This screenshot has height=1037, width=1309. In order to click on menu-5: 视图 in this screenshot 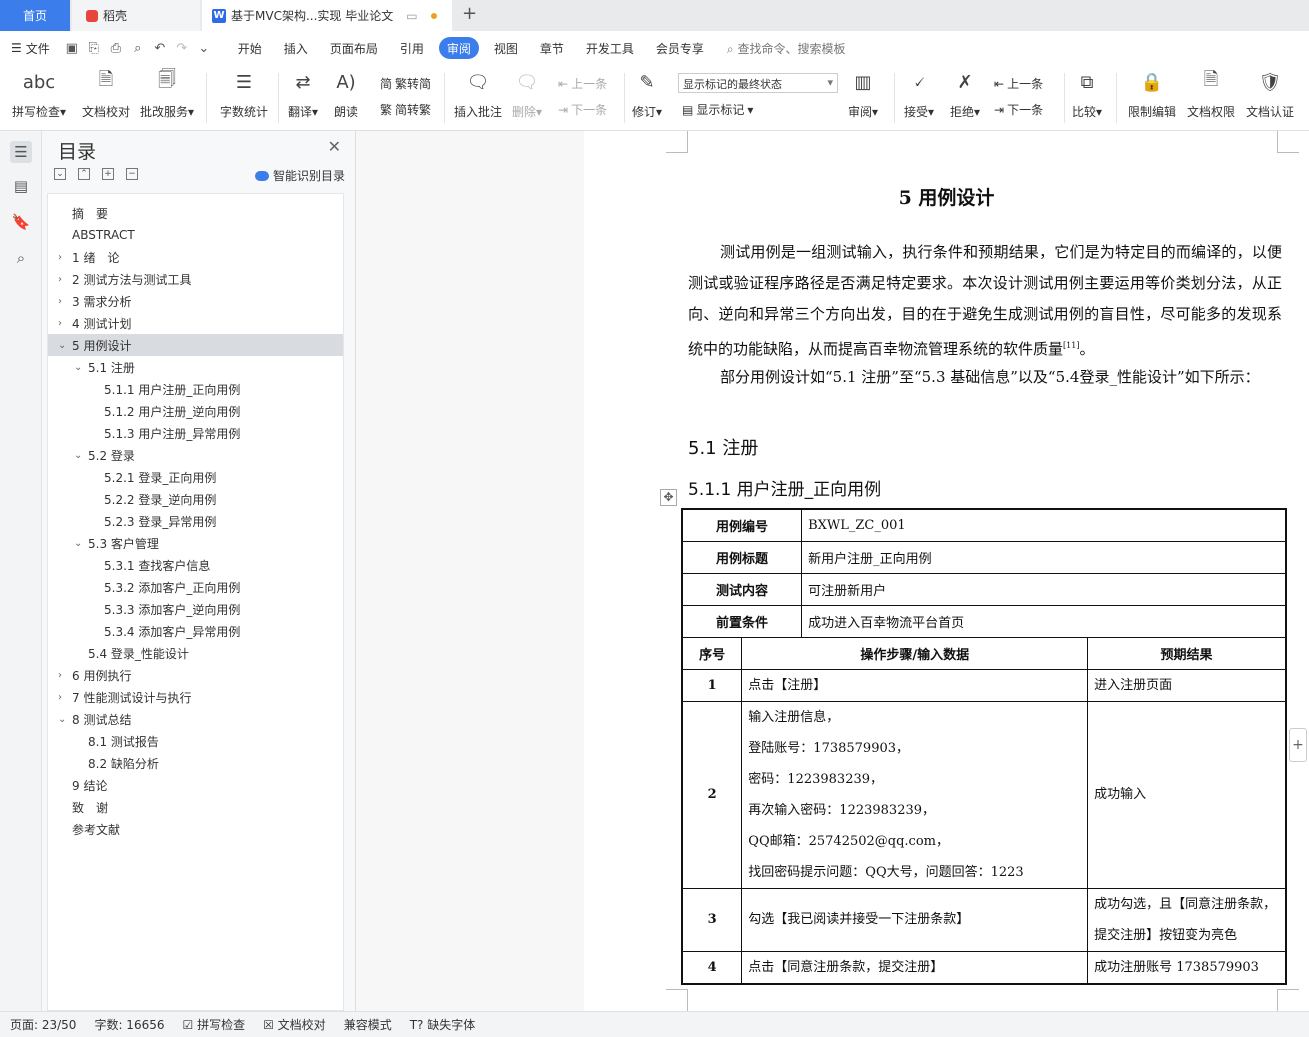, I will do `click(506, 48)`.